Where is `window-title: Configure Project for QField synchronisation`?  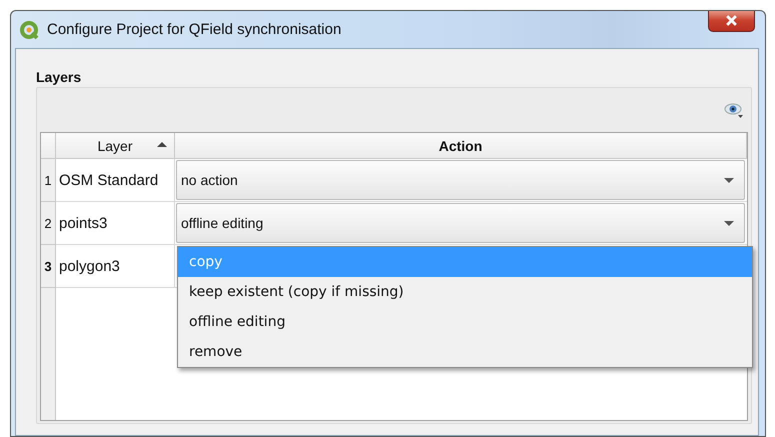 window-title: Configure Project for QField synchronisation is located at coordinates (194, 29).